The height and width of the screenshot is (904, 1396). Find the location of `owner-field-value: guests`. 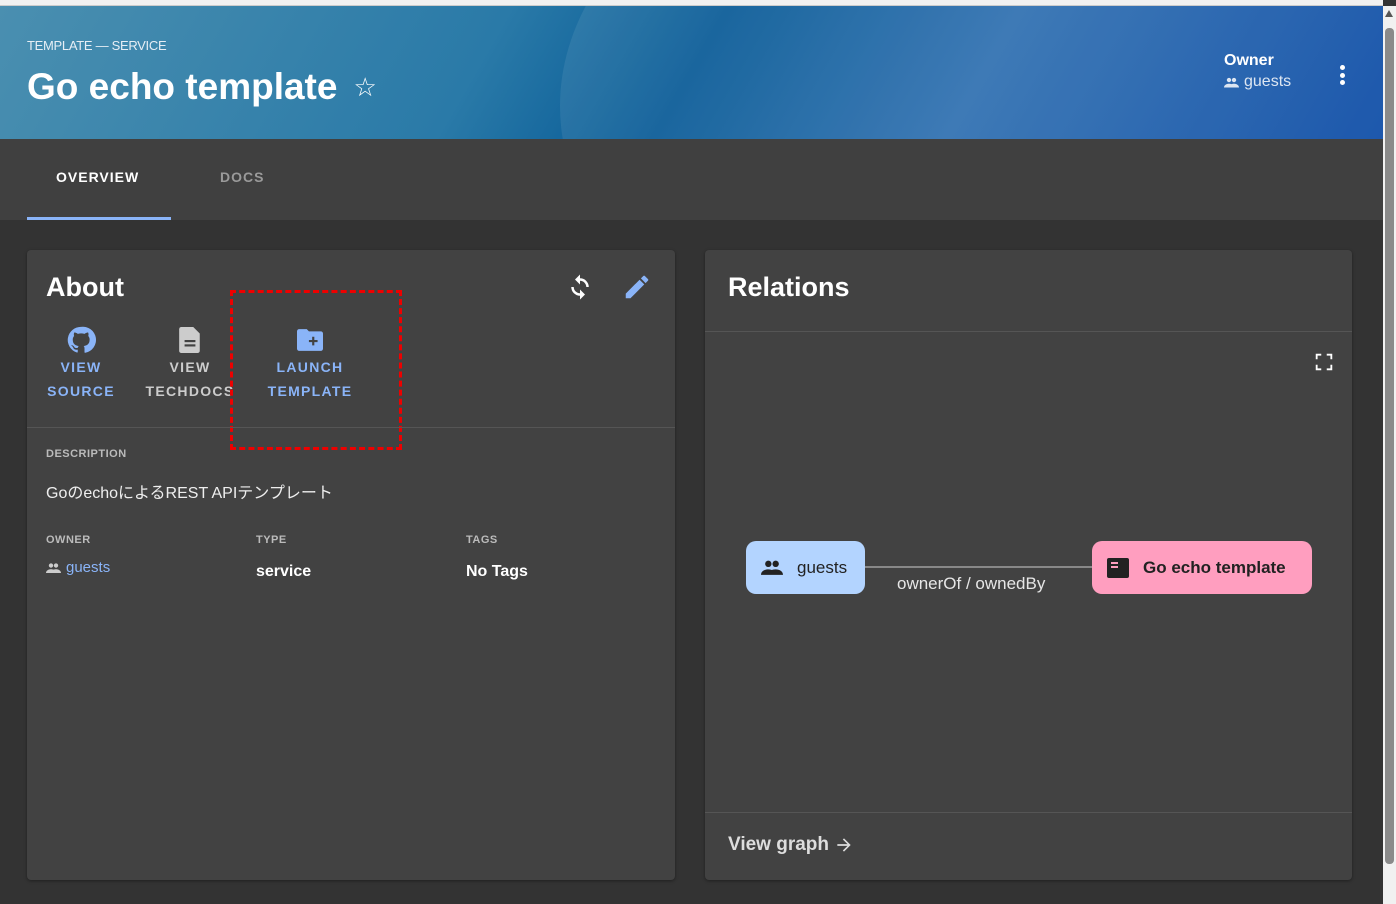

owner-field-value: guests is located at coordinates (88, 567).